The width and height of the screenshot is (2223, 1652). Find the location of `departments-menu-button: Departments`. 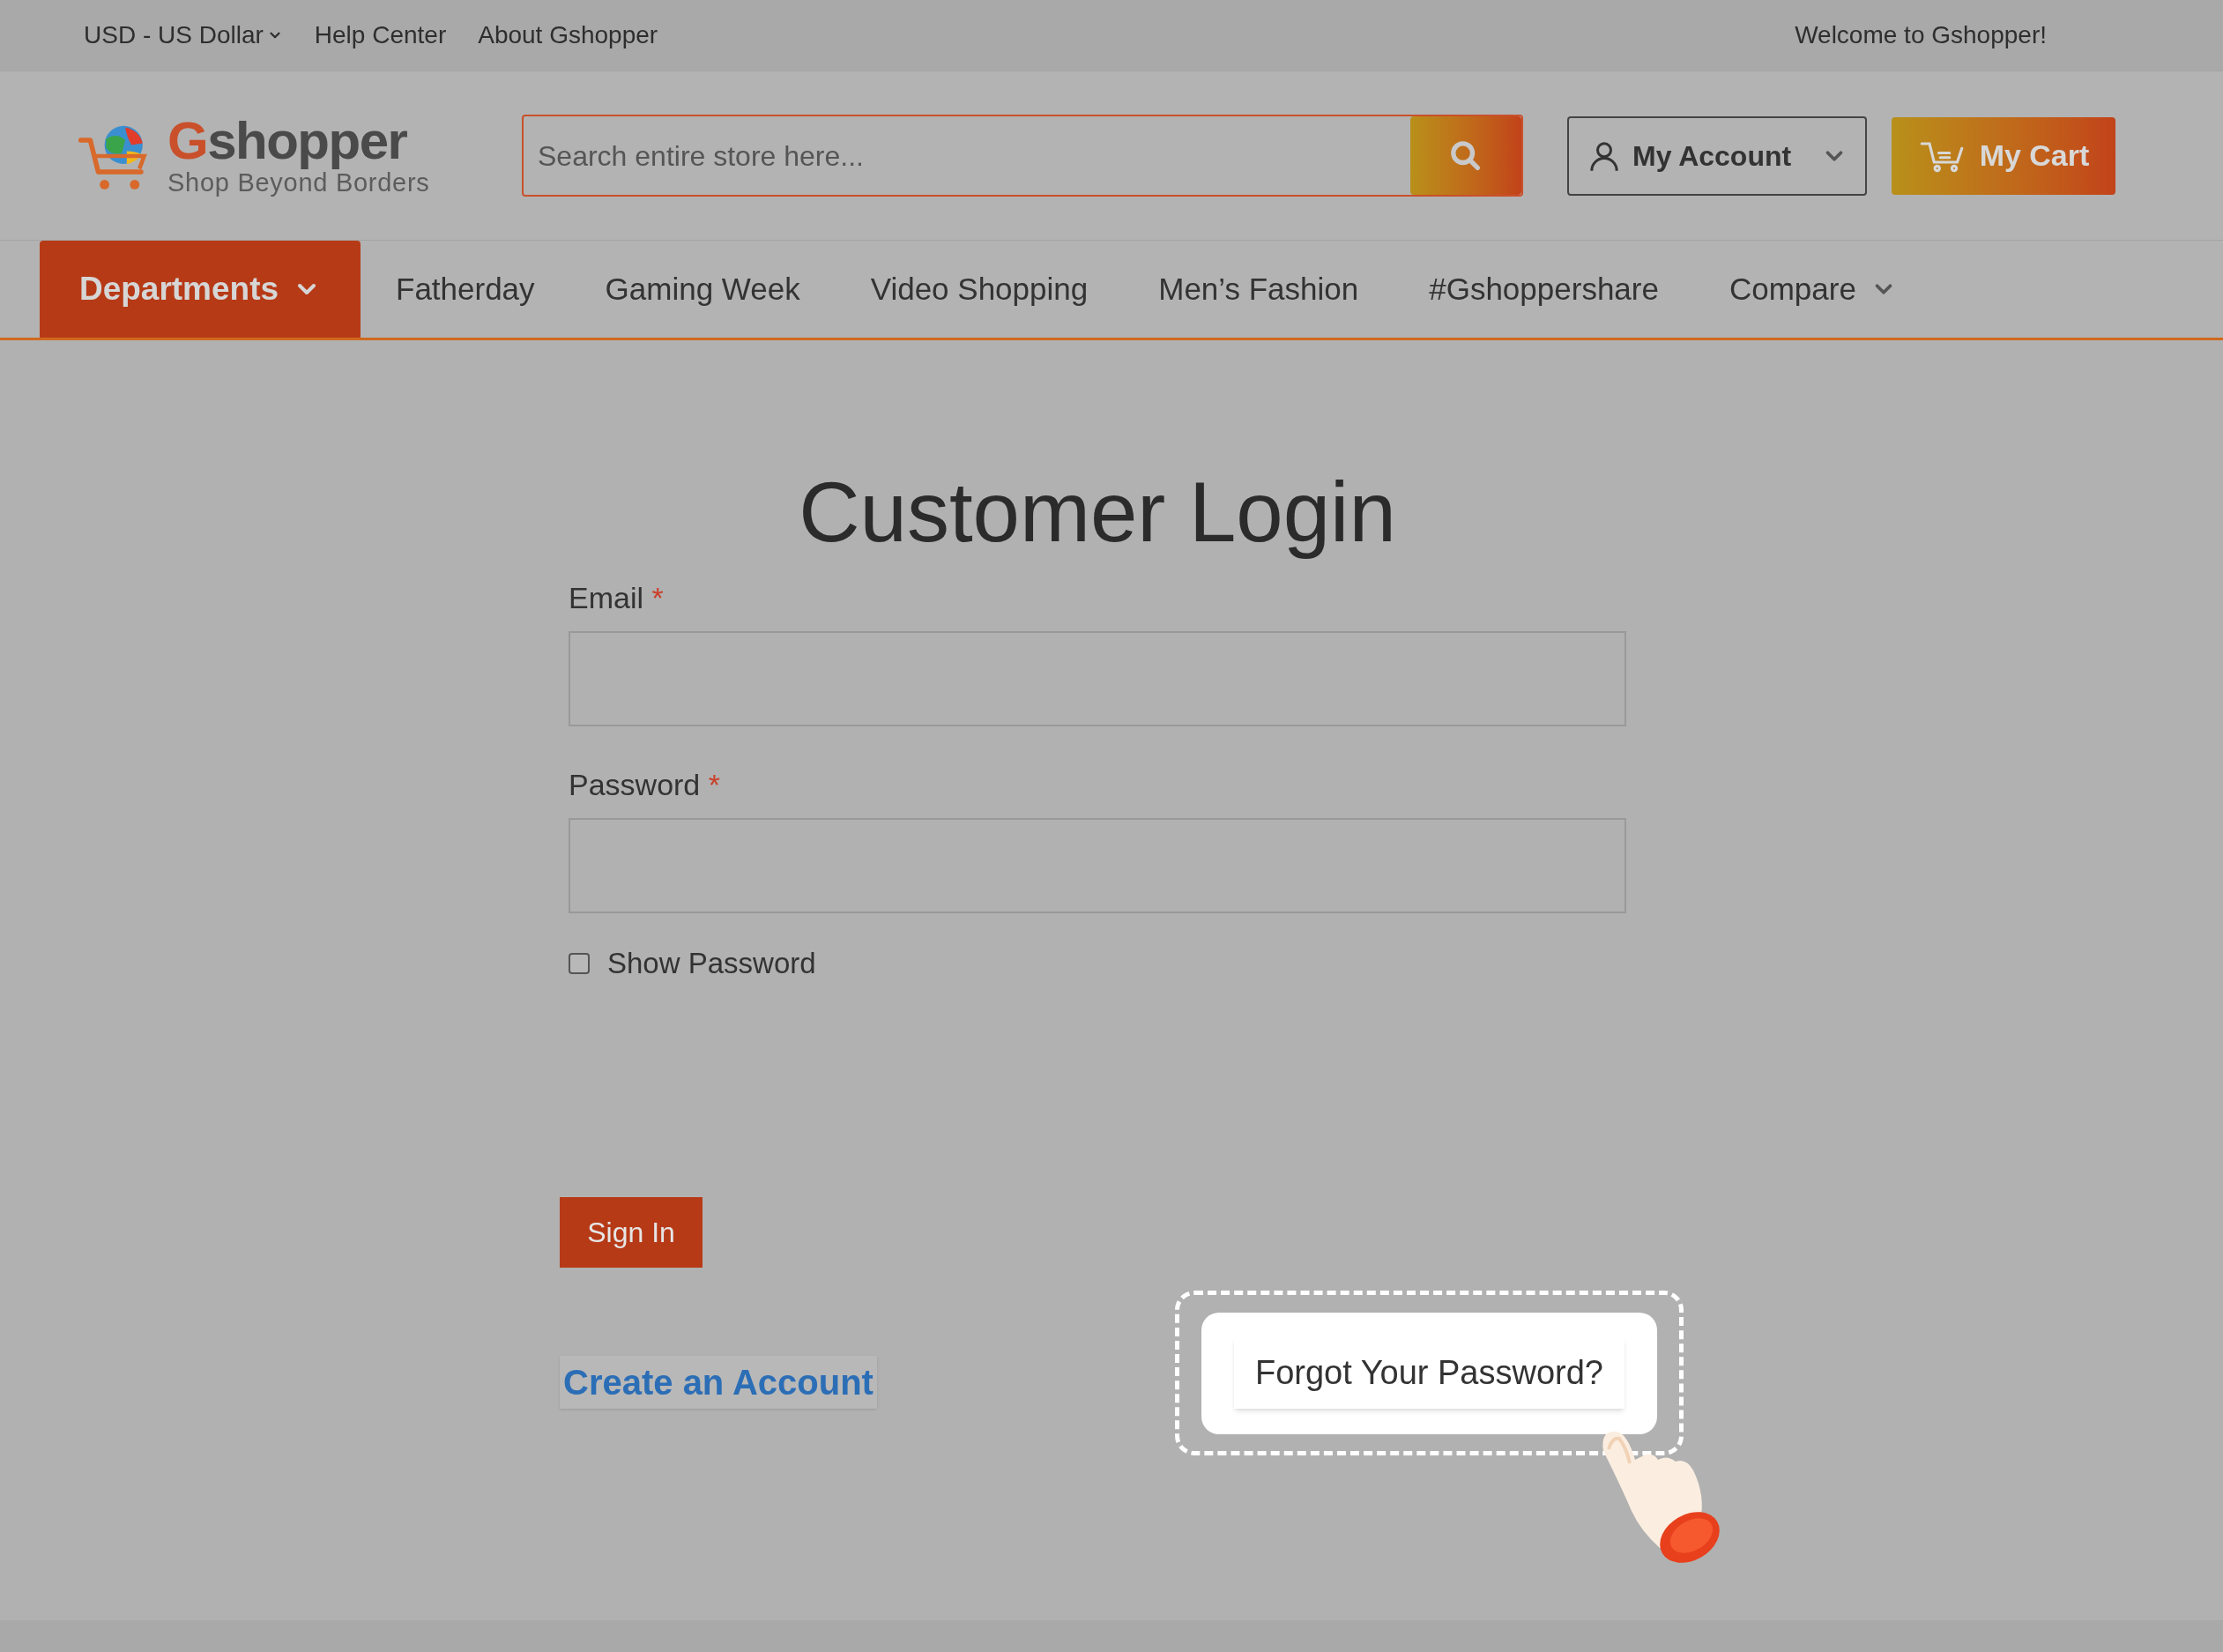

departments-menu-button: Departments is located at coordinates (200, 289).